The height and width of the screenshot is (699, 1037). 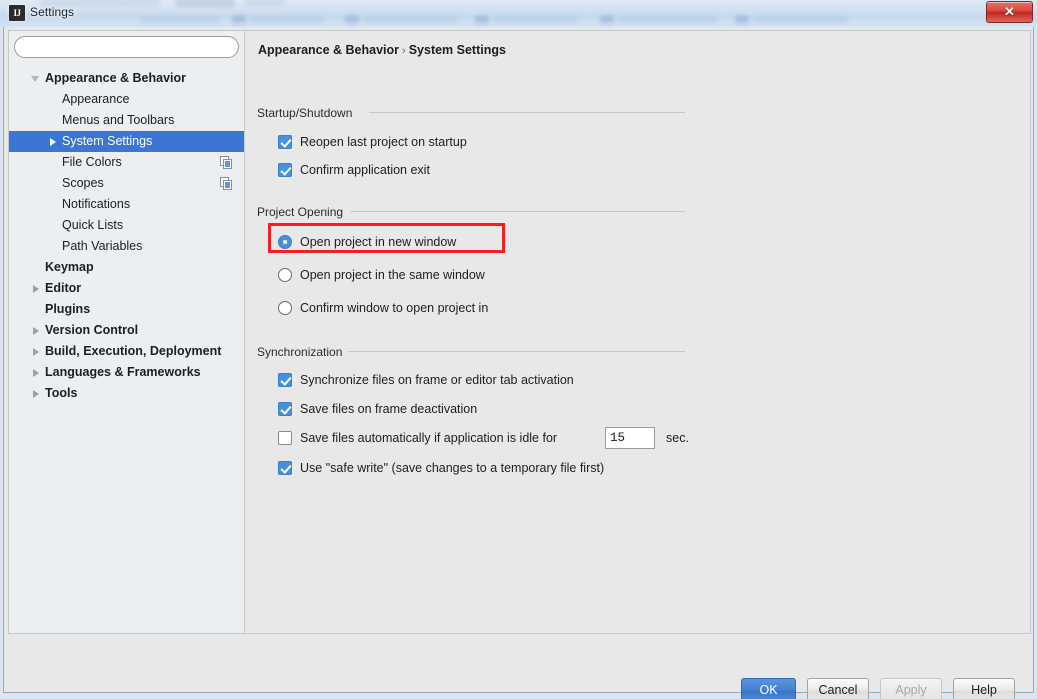 What do you see at coordinates (63, 288) in the screenshot?
I see `sidebar-item-label: Editor` at bounding box center [63, 288].